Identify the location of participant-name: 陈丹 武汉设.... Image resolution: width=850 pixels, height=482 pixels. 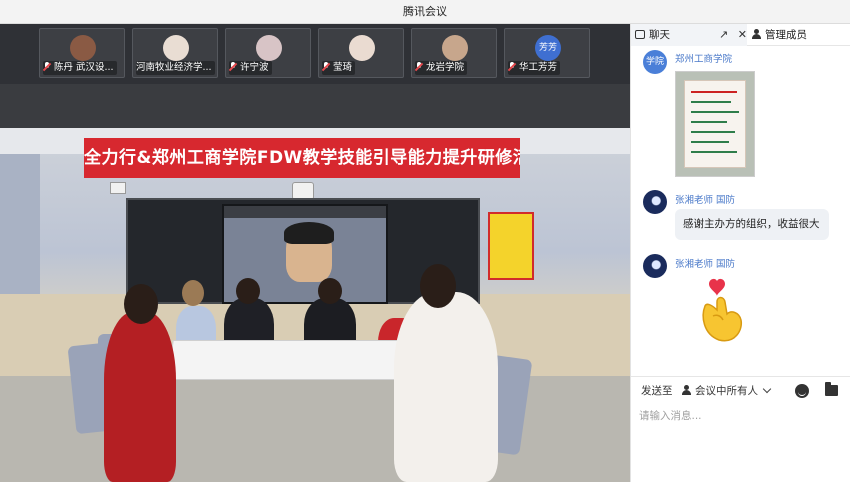
(84, 67).